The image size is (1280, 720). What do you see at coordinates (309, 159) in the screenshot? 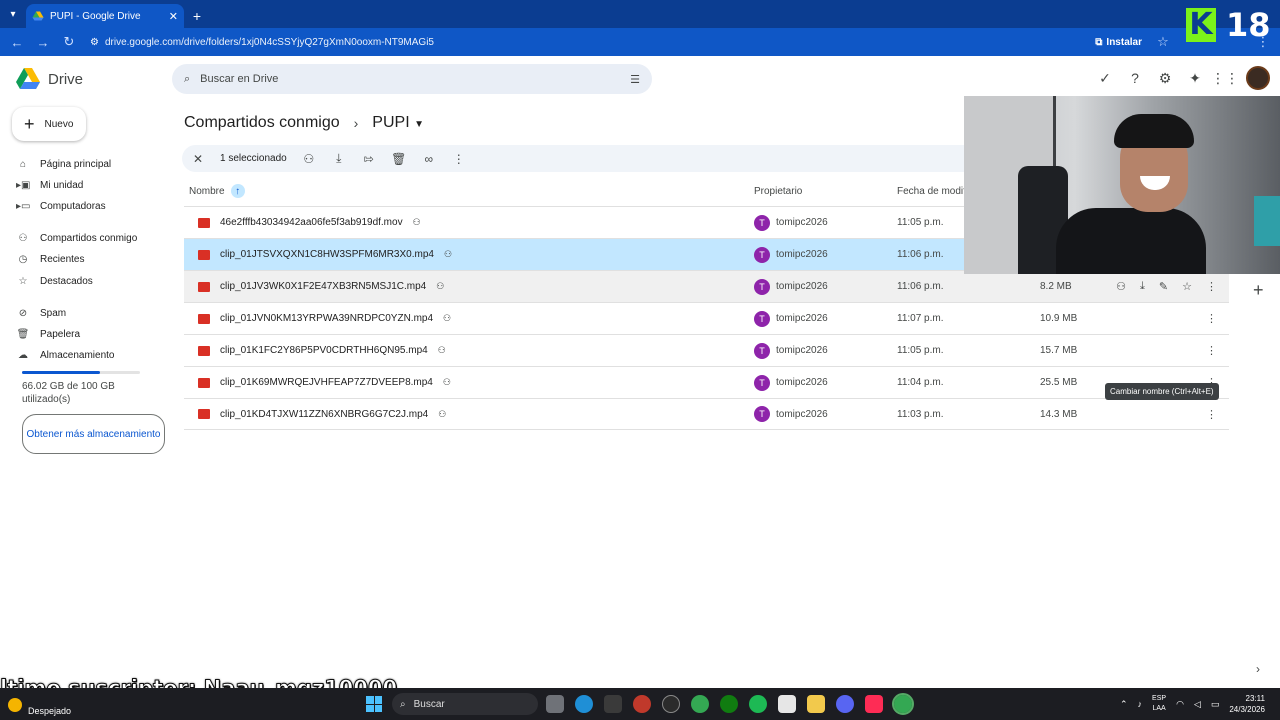
I see `share-add-person-icon: ⚇` at bounding box center [309, 159].